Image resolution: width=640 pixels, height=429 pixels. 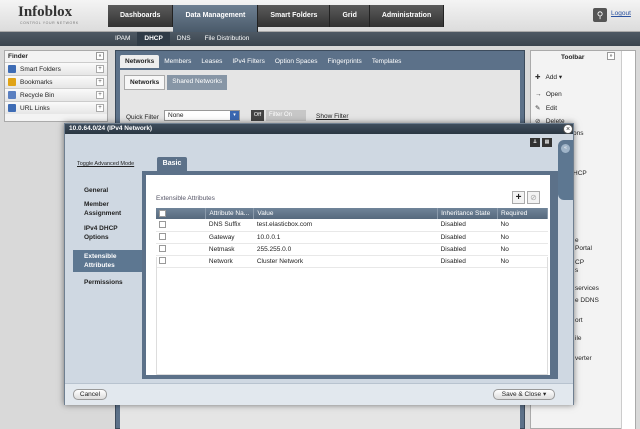 What do you see at coordinates (111, 128) in the screenshot?
I see `dialog-title: 10.0.64.0/24 (IPv4 Network)` at bounding box center [111, 128].